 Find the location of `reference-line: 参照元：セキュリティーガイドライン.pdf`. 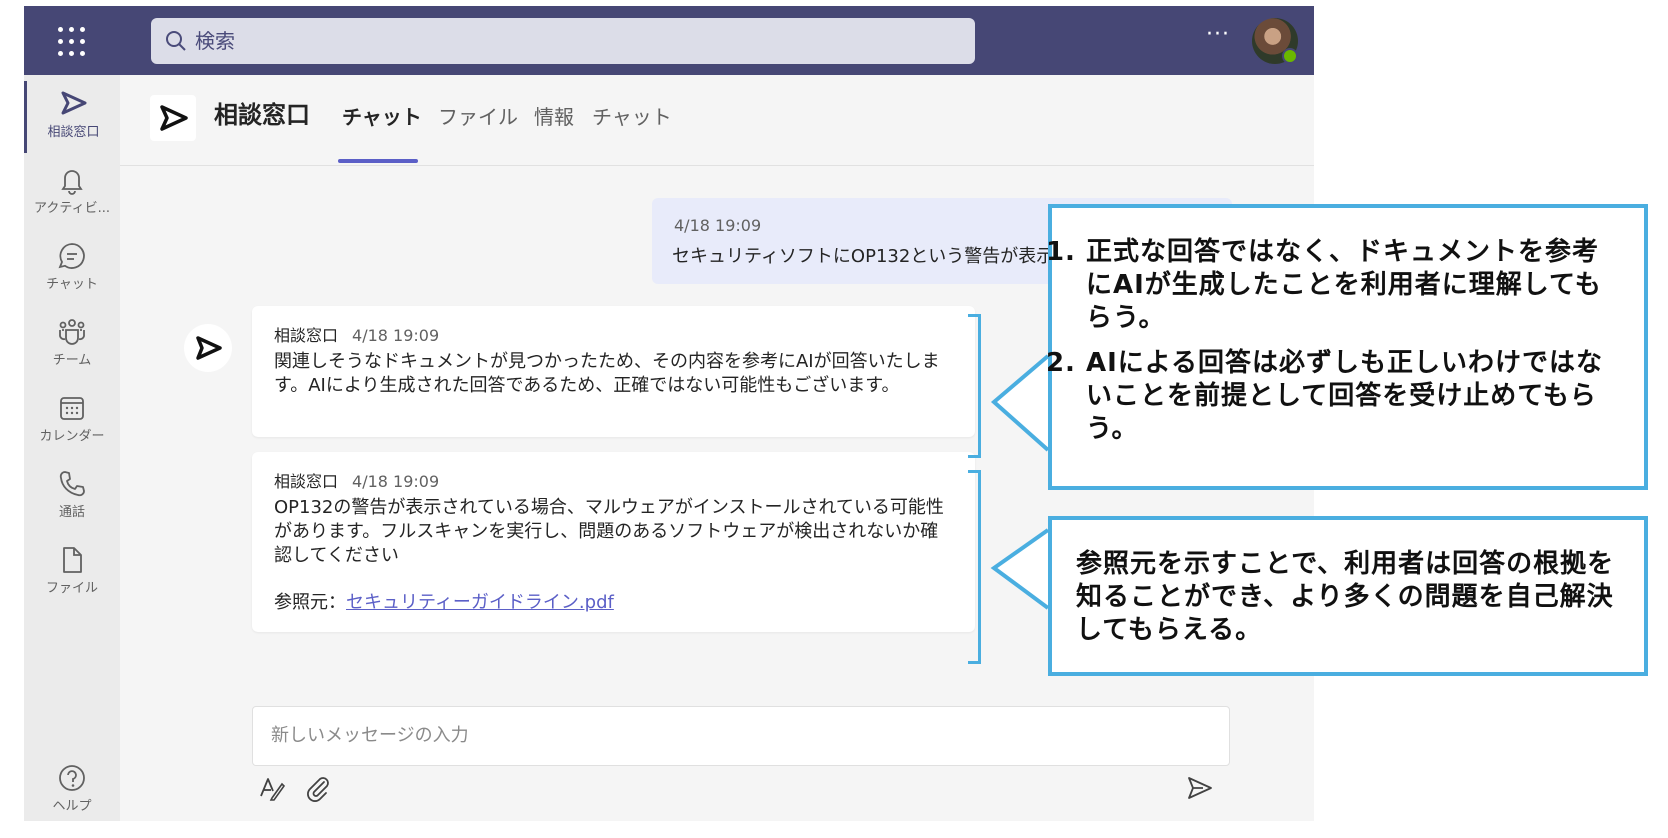

reference-line: 参照元：セキュリティーガイドライン.pdf is located at coordinates (444, 601).